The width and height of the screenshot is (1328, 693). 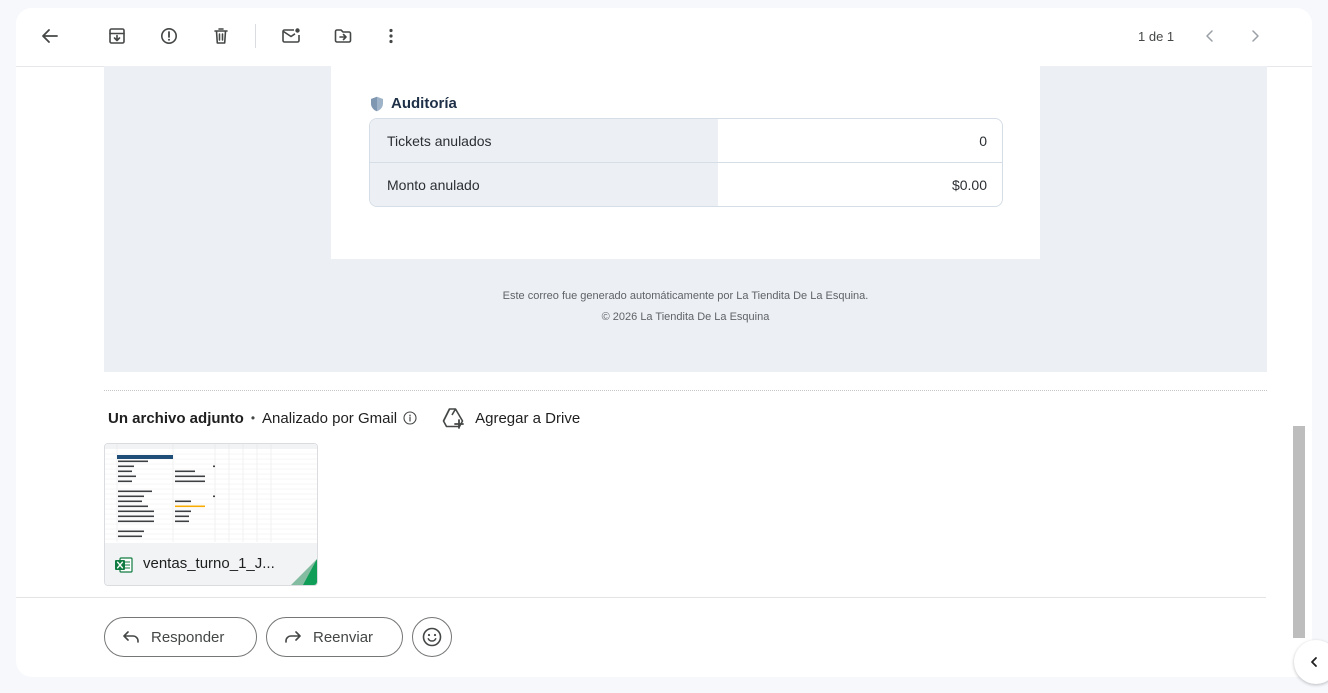 What do you see at coordinates (221, 36) in the screenshot?
I see `delete-icon` at bounding box center [221, 36].